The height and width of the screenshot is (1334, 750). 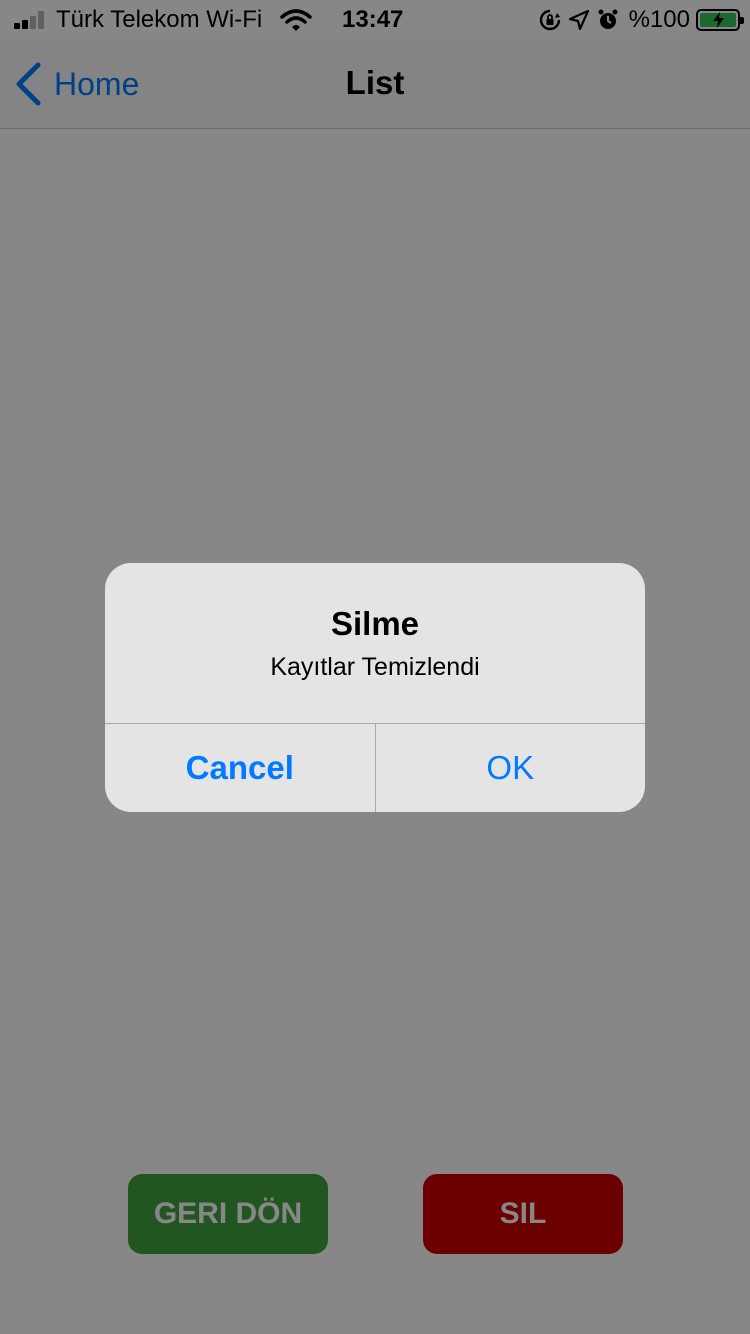 What do you see at coordinates (375, 623) in the screenshot?
I see `alert-title: Silme` at bounding box center [375, 623].